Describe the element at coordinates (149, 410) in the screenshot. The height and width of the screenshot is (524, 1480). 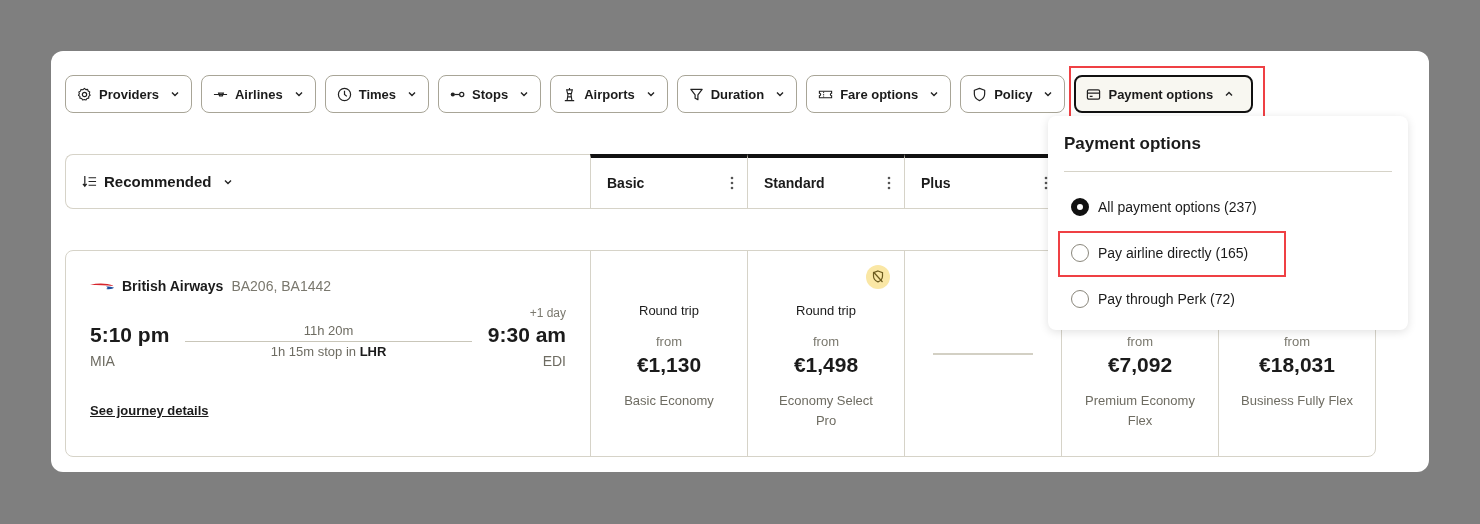
I see `journey-details-link: See journey details` at that location.